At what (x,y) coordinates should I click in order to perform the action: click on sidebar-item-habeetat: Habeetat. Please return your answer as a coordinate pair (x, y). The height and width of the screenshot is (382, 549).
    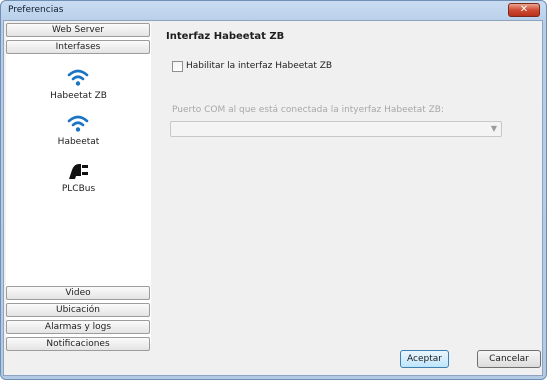
    Looking at the image, I should click on (78, 132).